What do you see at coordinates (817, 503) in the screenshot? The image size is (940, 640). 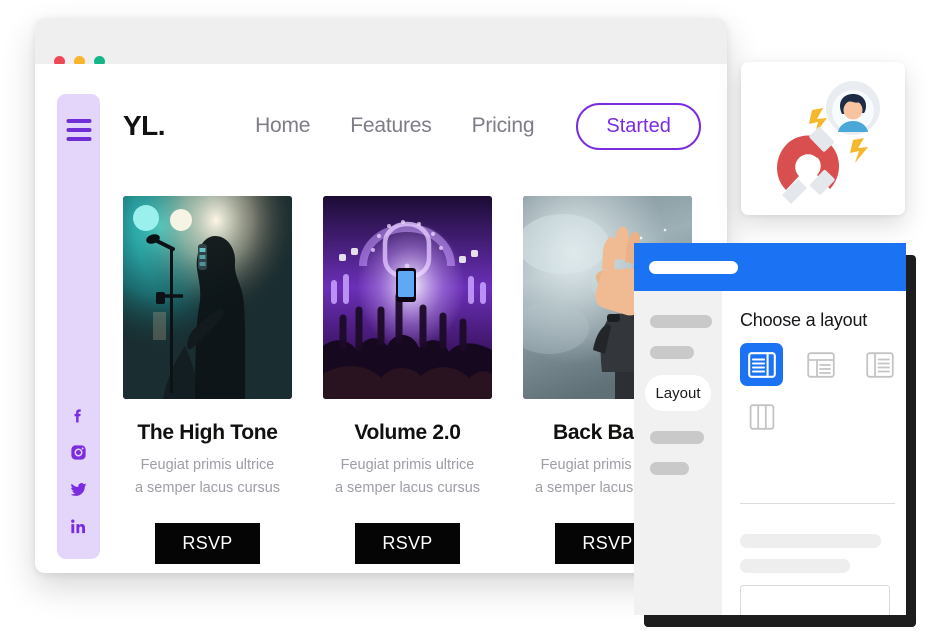 I see `content-divider` at bounding box center [817, 503].